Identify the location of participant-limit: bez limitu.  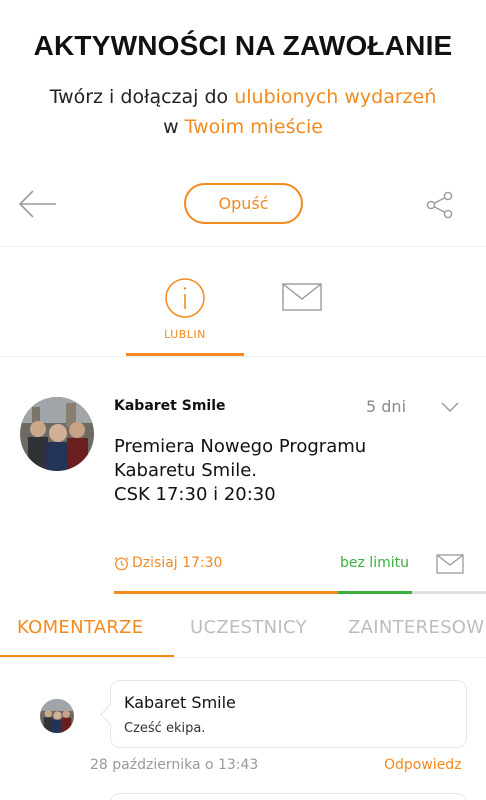
(374, 563).